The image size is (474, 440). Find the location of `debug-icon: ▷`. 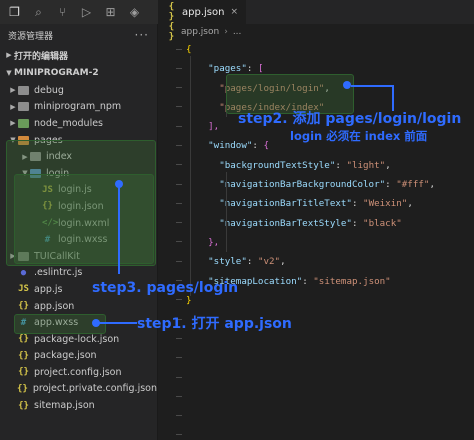

debug-icon: ▷ is located at coordinates (86, 12).